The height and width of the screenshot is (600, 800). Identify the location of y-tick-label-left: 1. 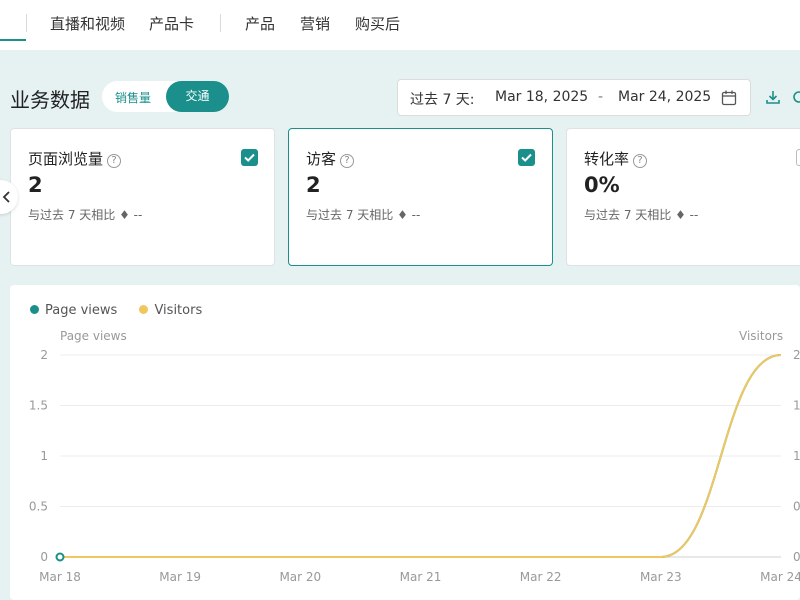
(44, 456).